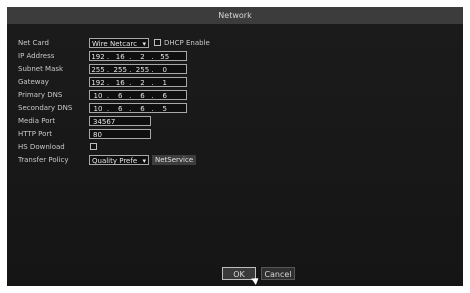 The width and height of the screenshot is (470, 293). I want to click on primary-dns-field: 10. 6. 6. 6, so click(138, 95).